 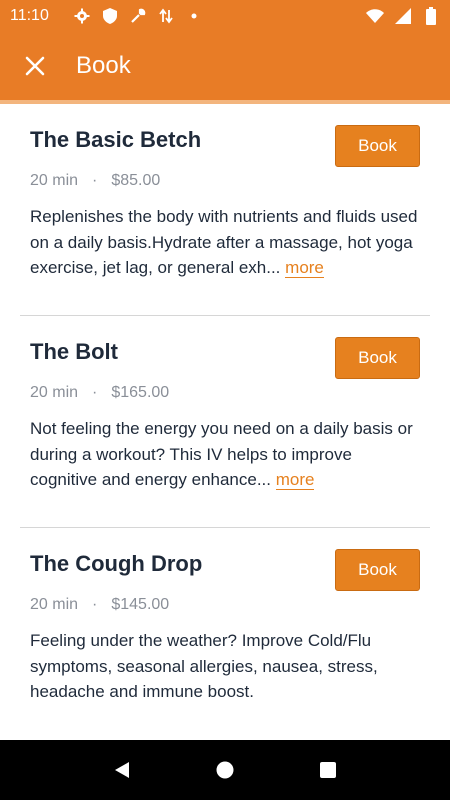 I want to click on service-meta: 20 min · $165.00, so click(x=225, y=393).